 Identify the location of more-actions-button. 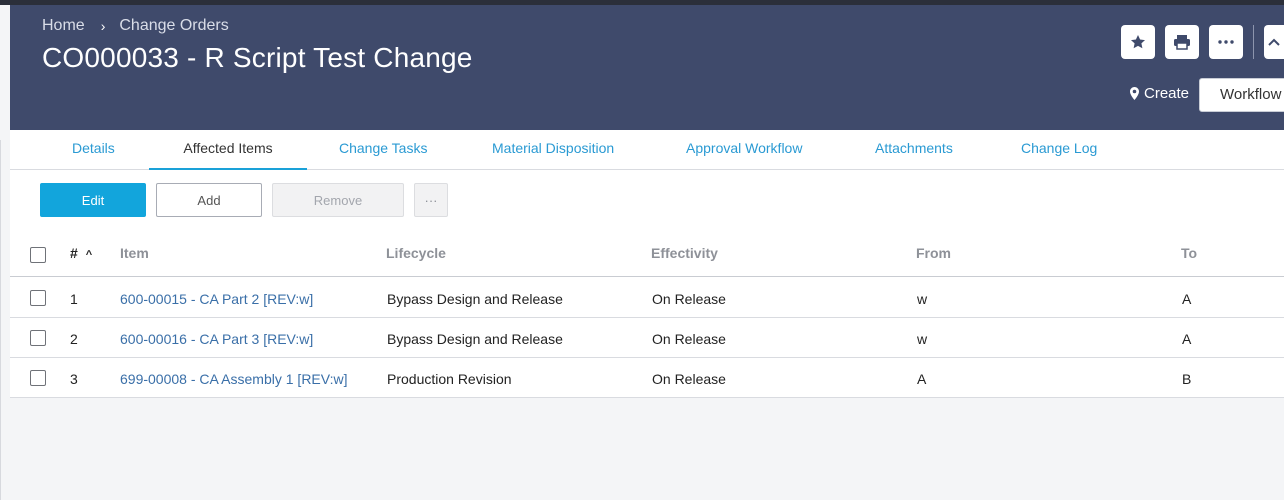
(1226, 42).